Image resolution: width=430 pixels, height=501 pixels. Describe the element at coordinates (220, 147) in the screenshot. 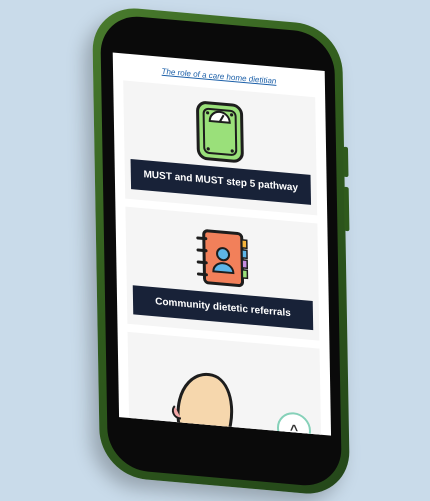

I see `card-must-pathway: MUST and MUST step 5 pathway` at that location.